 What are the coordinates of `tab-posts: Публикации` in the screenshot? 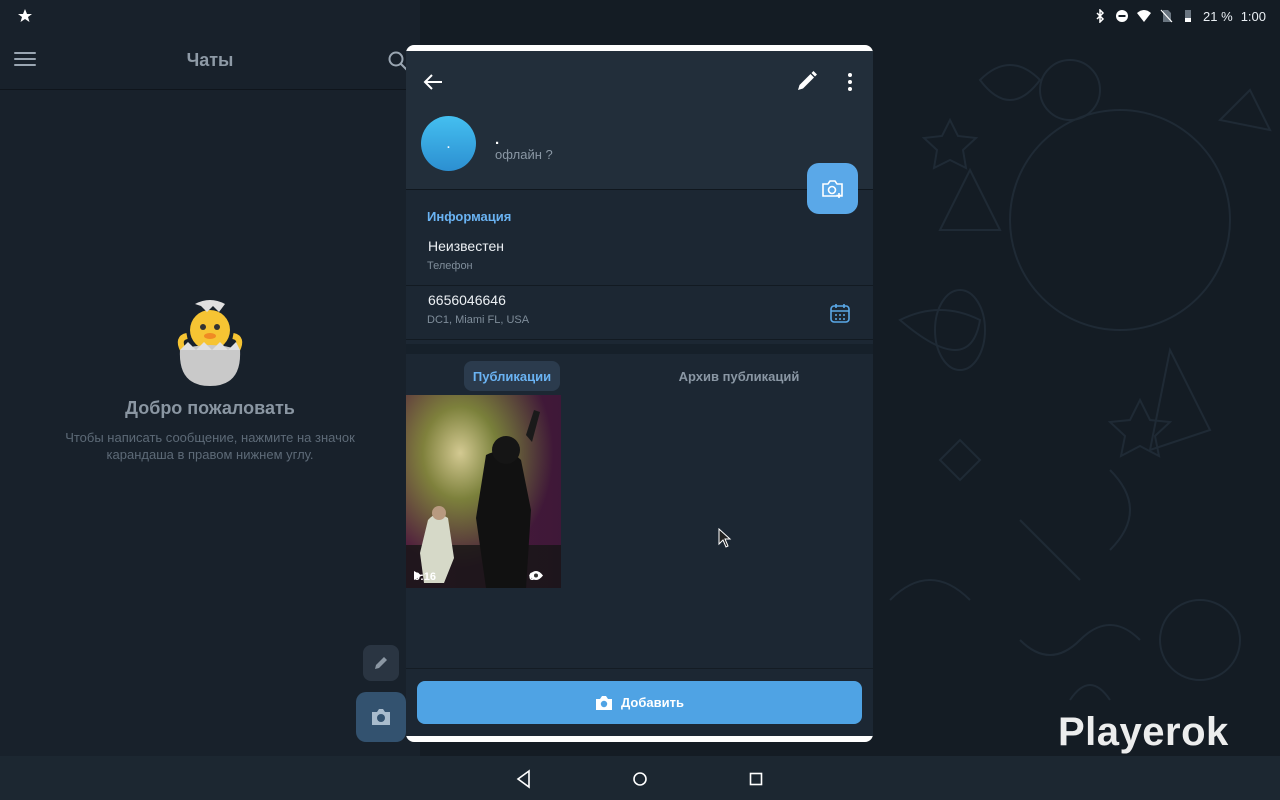 It's located at (512, 376).